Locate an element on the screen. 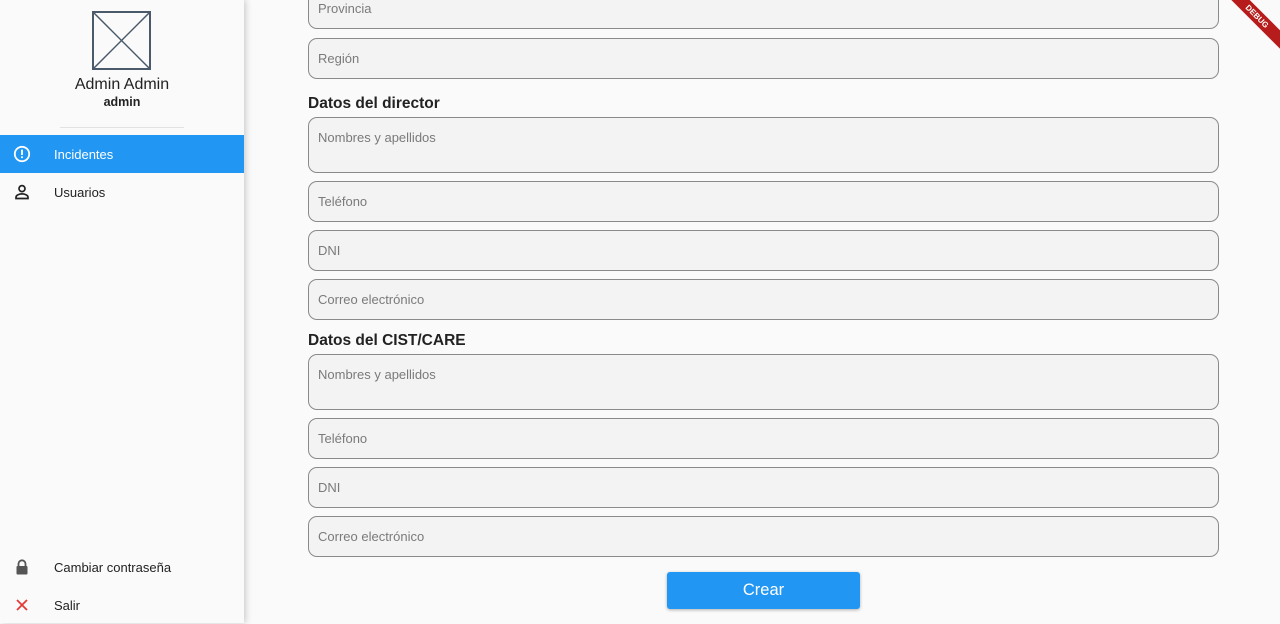 This screenshot has width=1280, height=624. crear-button: Crear is located at coordinates (763, 590).